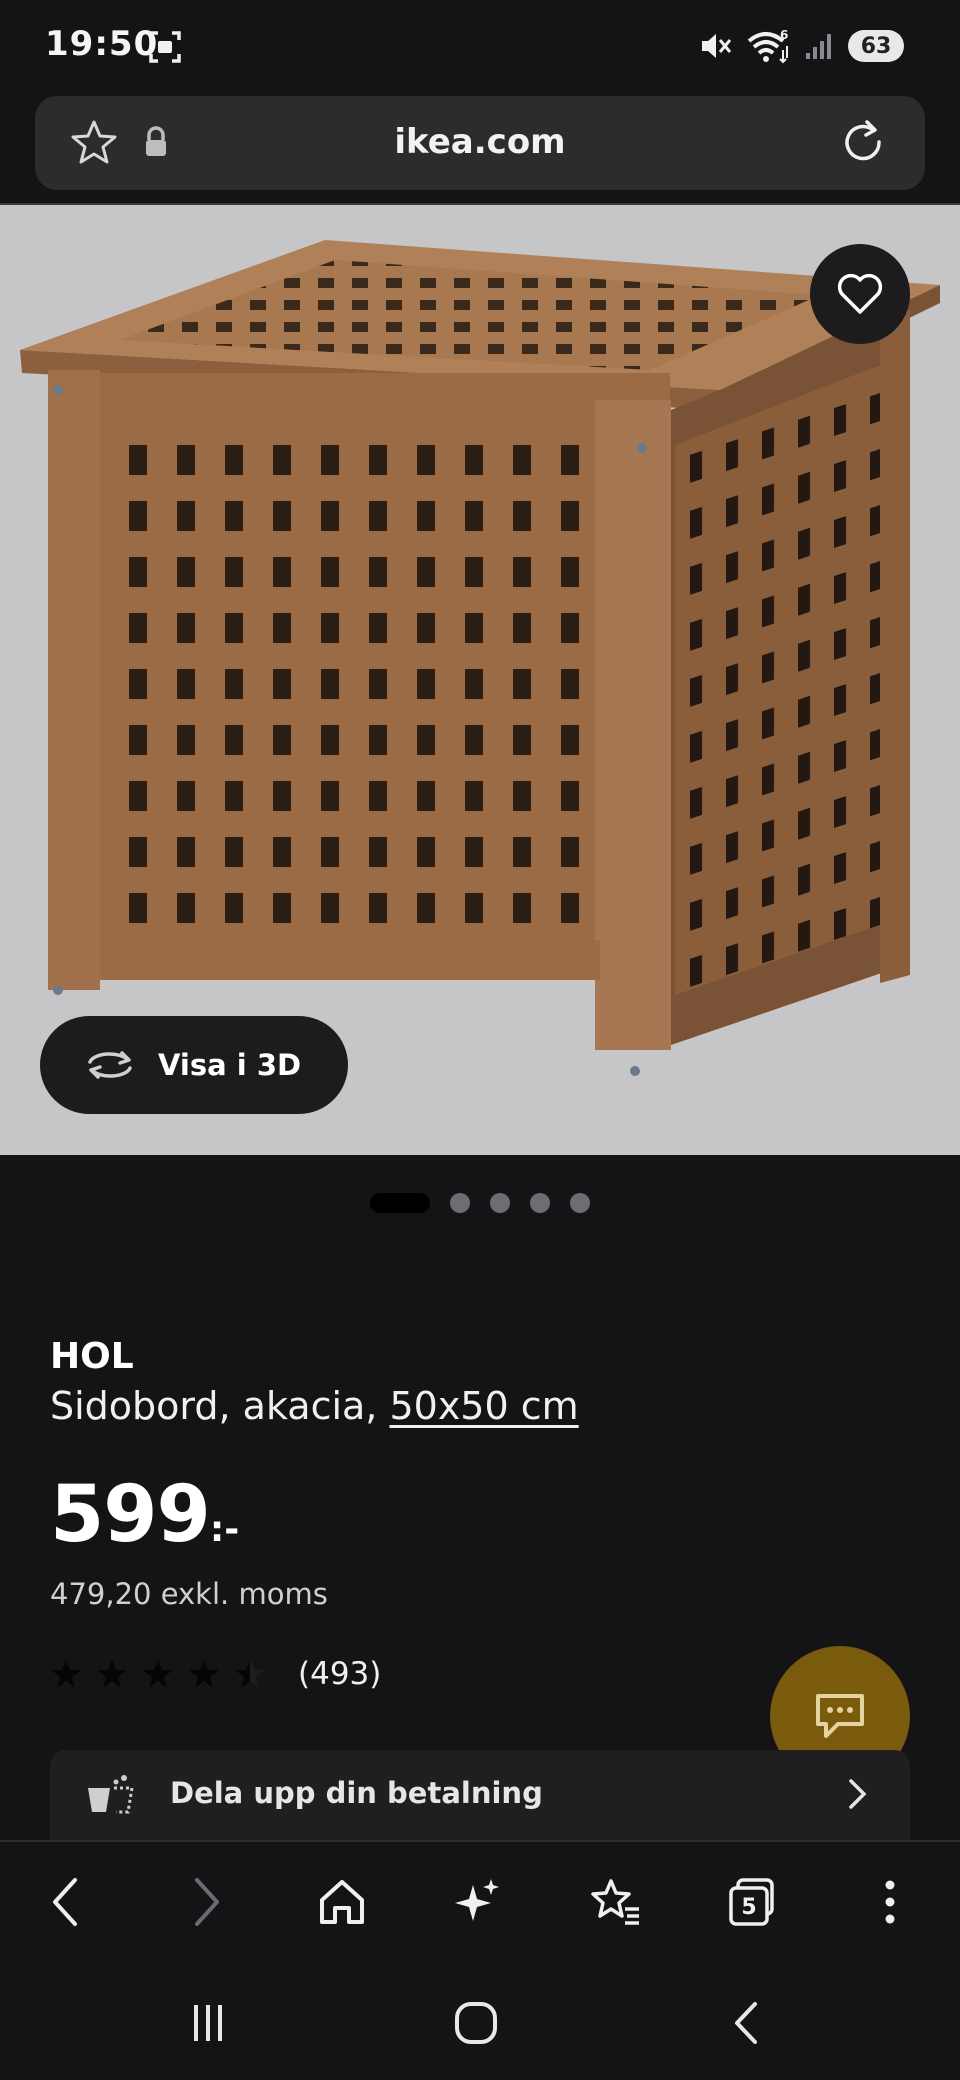  What do you see at coordinates (110, 1065) in the screenshot?
I see `rotate-3d-icon` at bounding box center [110, 1065].